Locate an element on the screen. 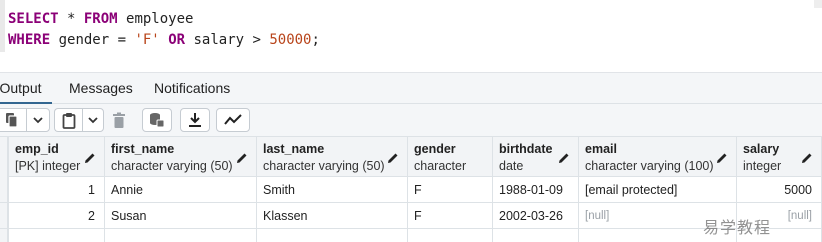 This screenshot has width=822, height=242. copy-button is located at coordinates (13, 120).